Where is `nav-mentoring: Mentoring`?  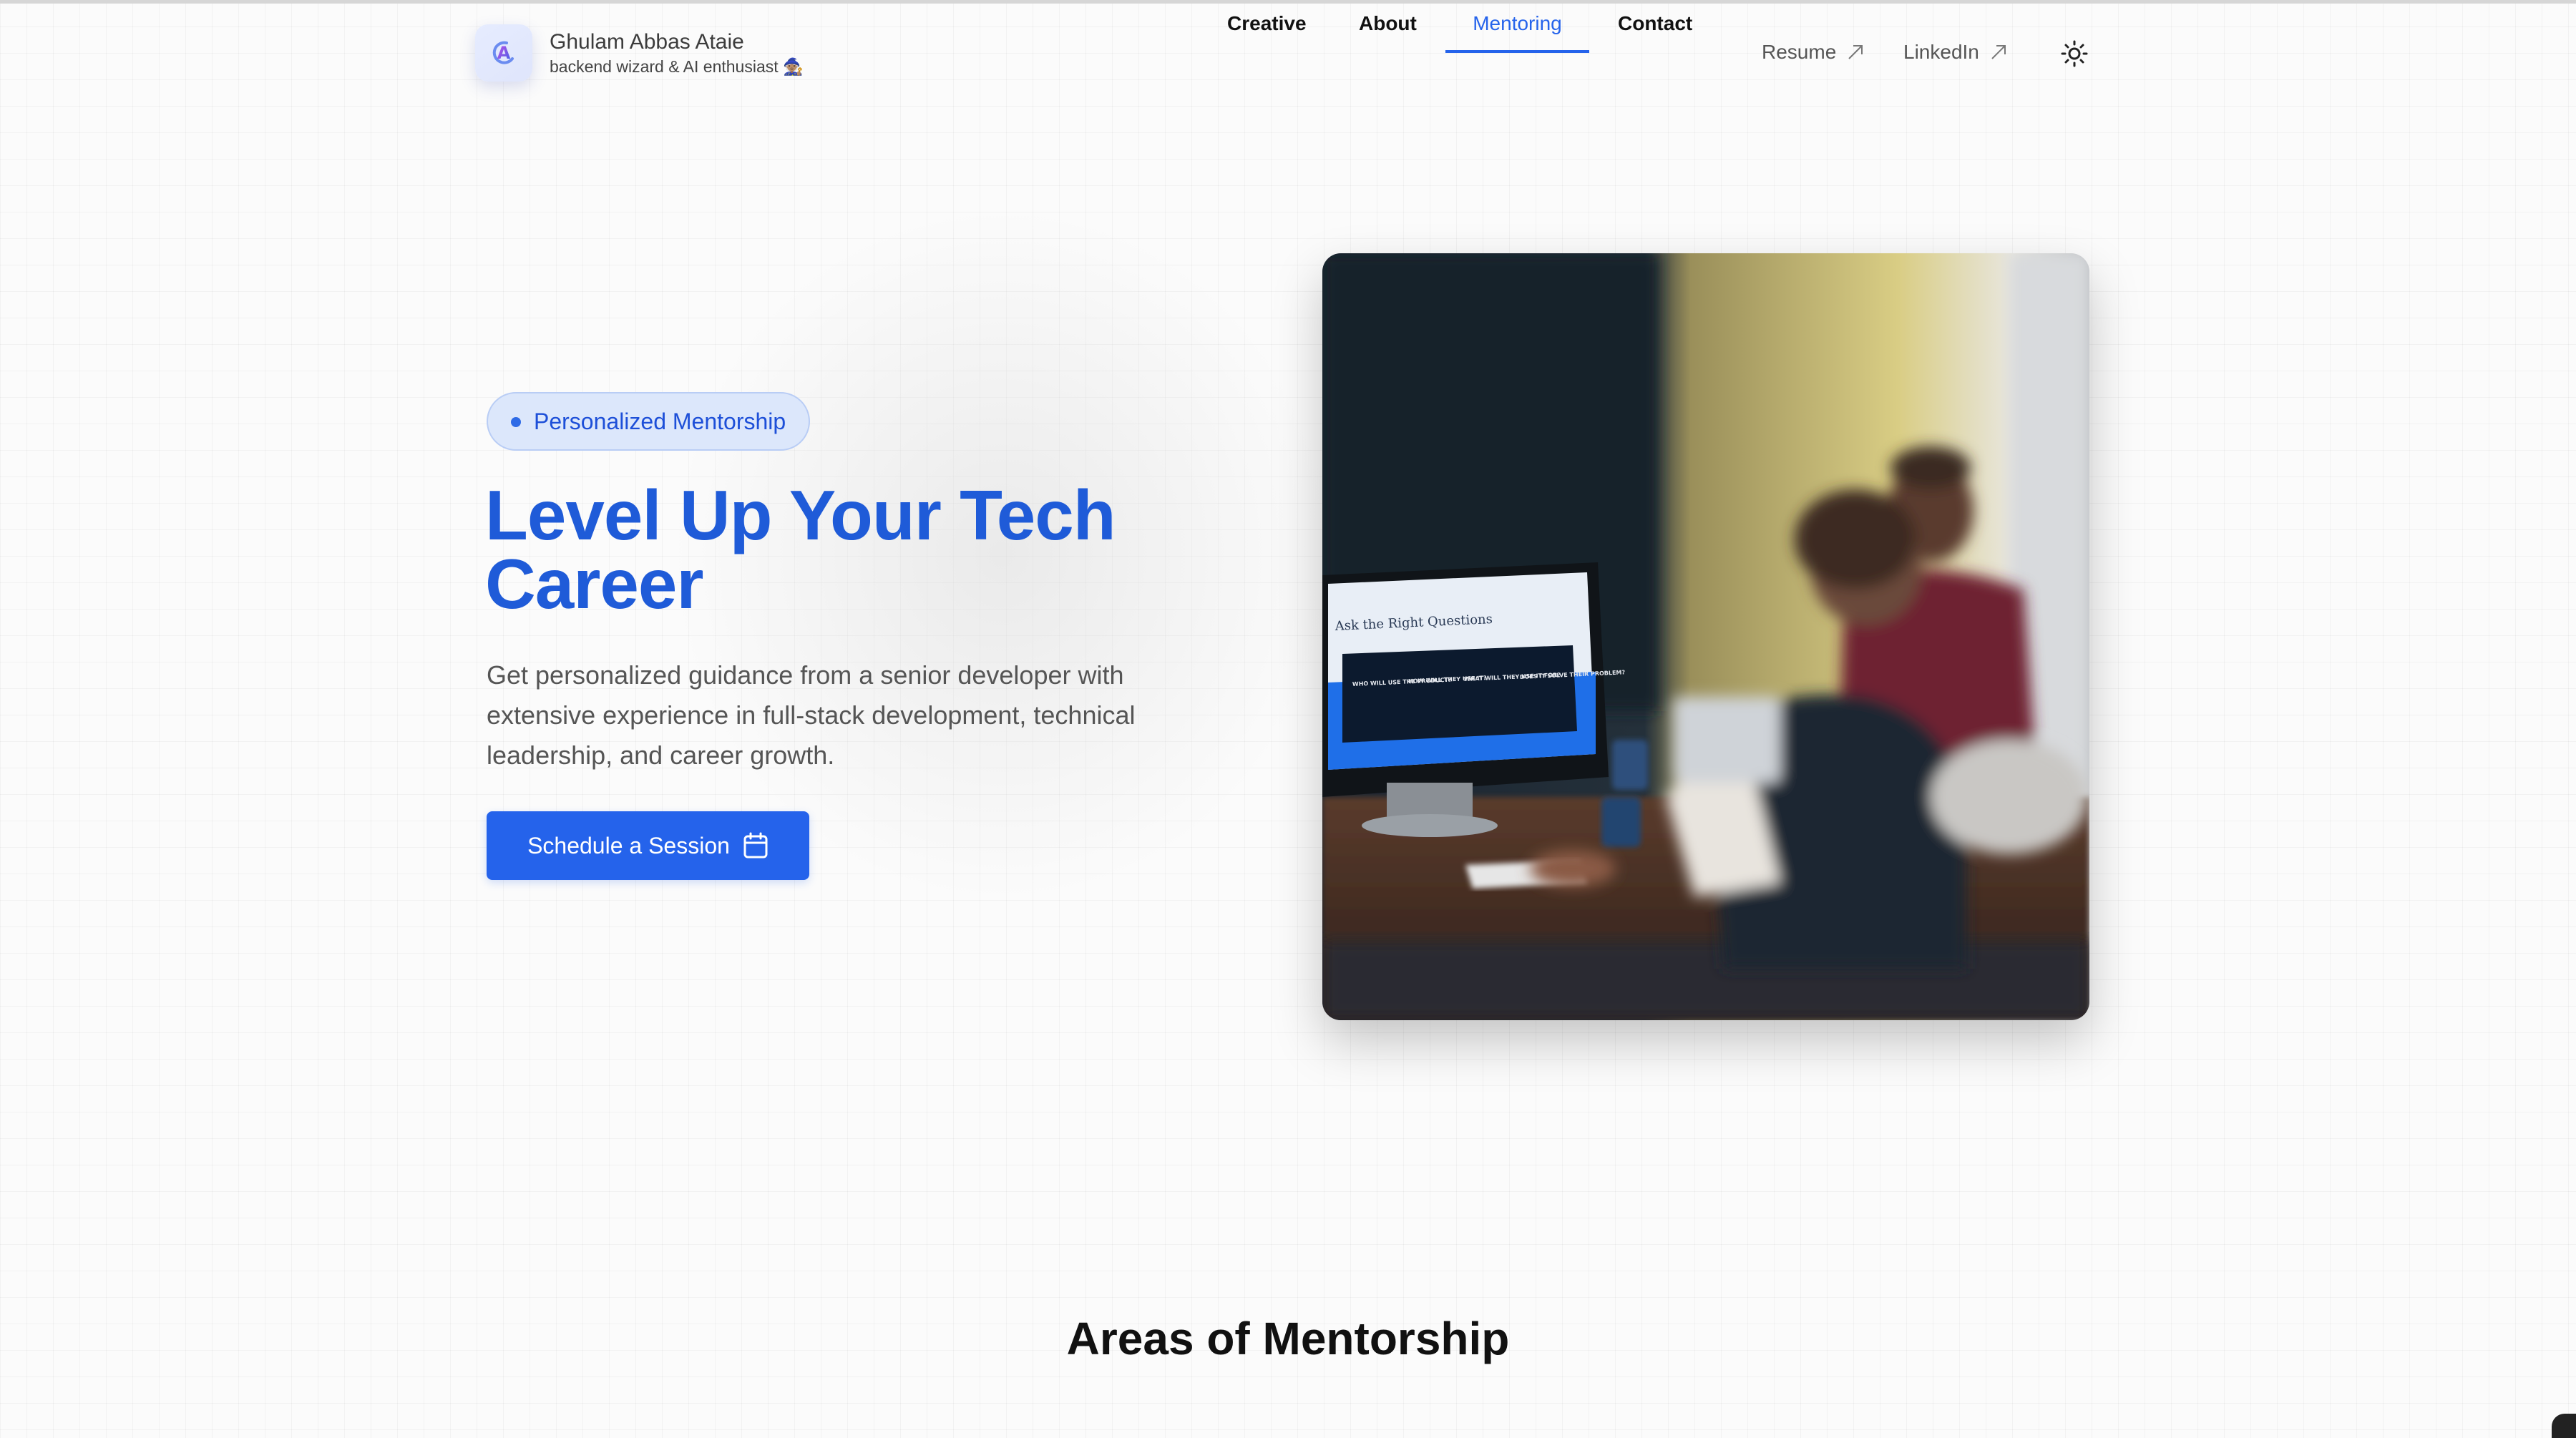 nav-mentoring: Mentoring is located at coordinates (1517, 27).